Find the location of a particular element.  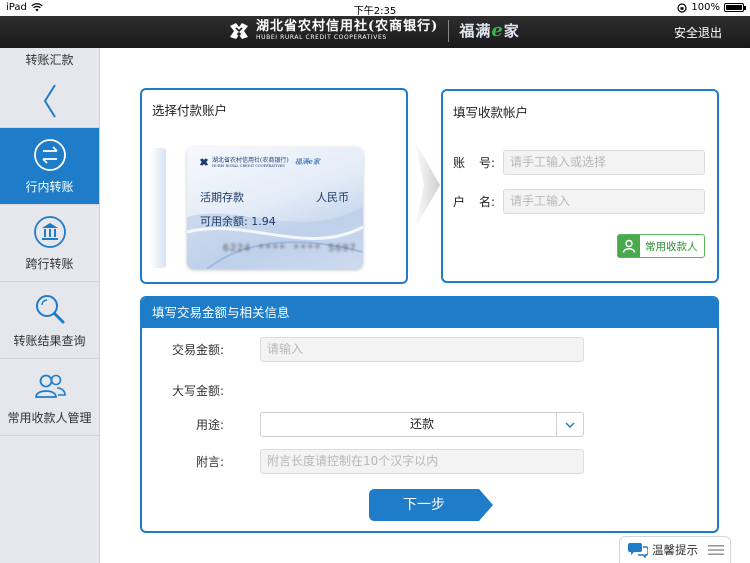

brand-name-en: HUBEI RURAL CREDIT COOPERATIVES is located at coordinates (321, 37).